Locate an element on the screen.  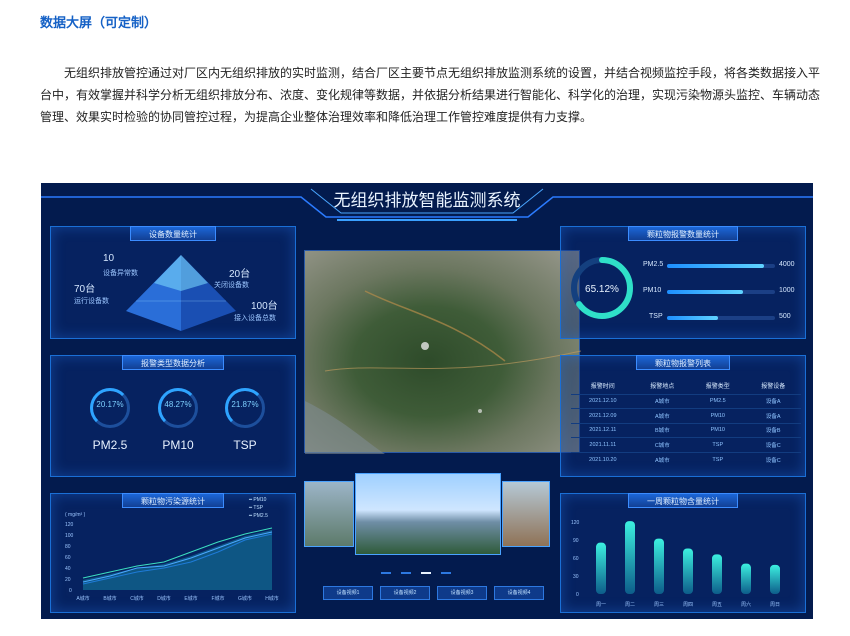
weekly-x-label-7: 周日 is located at coordinates (775, 605).